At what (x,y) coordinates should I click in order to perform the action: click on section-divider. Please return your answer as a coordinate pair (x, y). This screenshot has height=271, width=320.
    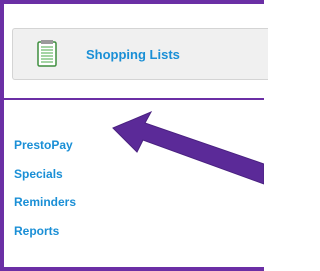
    Looking at the image, I should click on (134, 99).